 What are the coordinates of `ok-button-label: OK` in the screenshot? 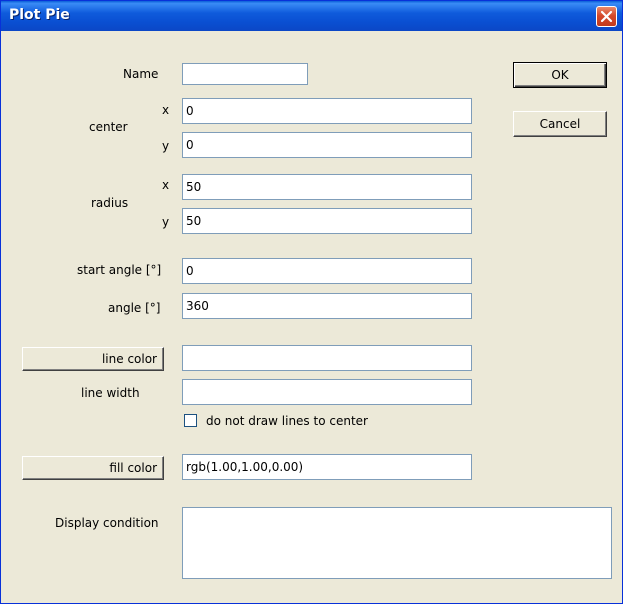 It's located at (560, 75).